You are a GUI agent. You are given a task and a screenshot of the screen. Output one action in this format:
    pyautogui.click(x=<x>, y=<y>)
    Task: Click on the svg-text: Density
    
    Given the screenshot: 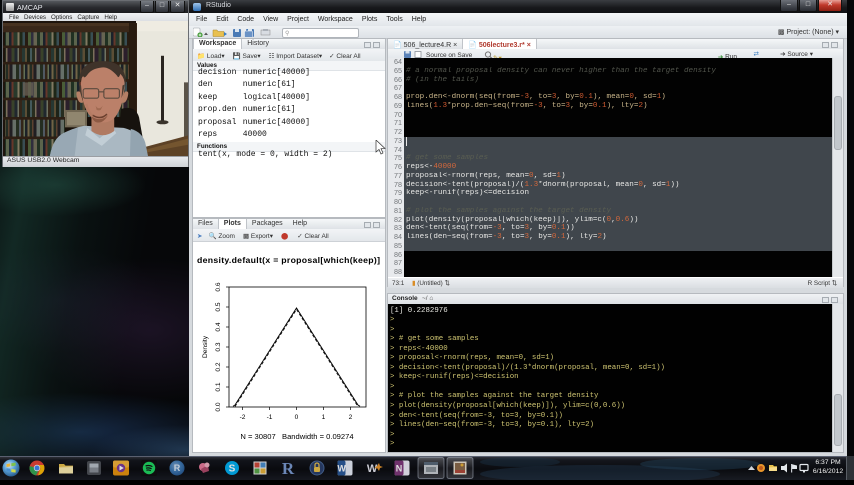 What is the action you would take?
    pyautogui.click(x=205, y=346)
    